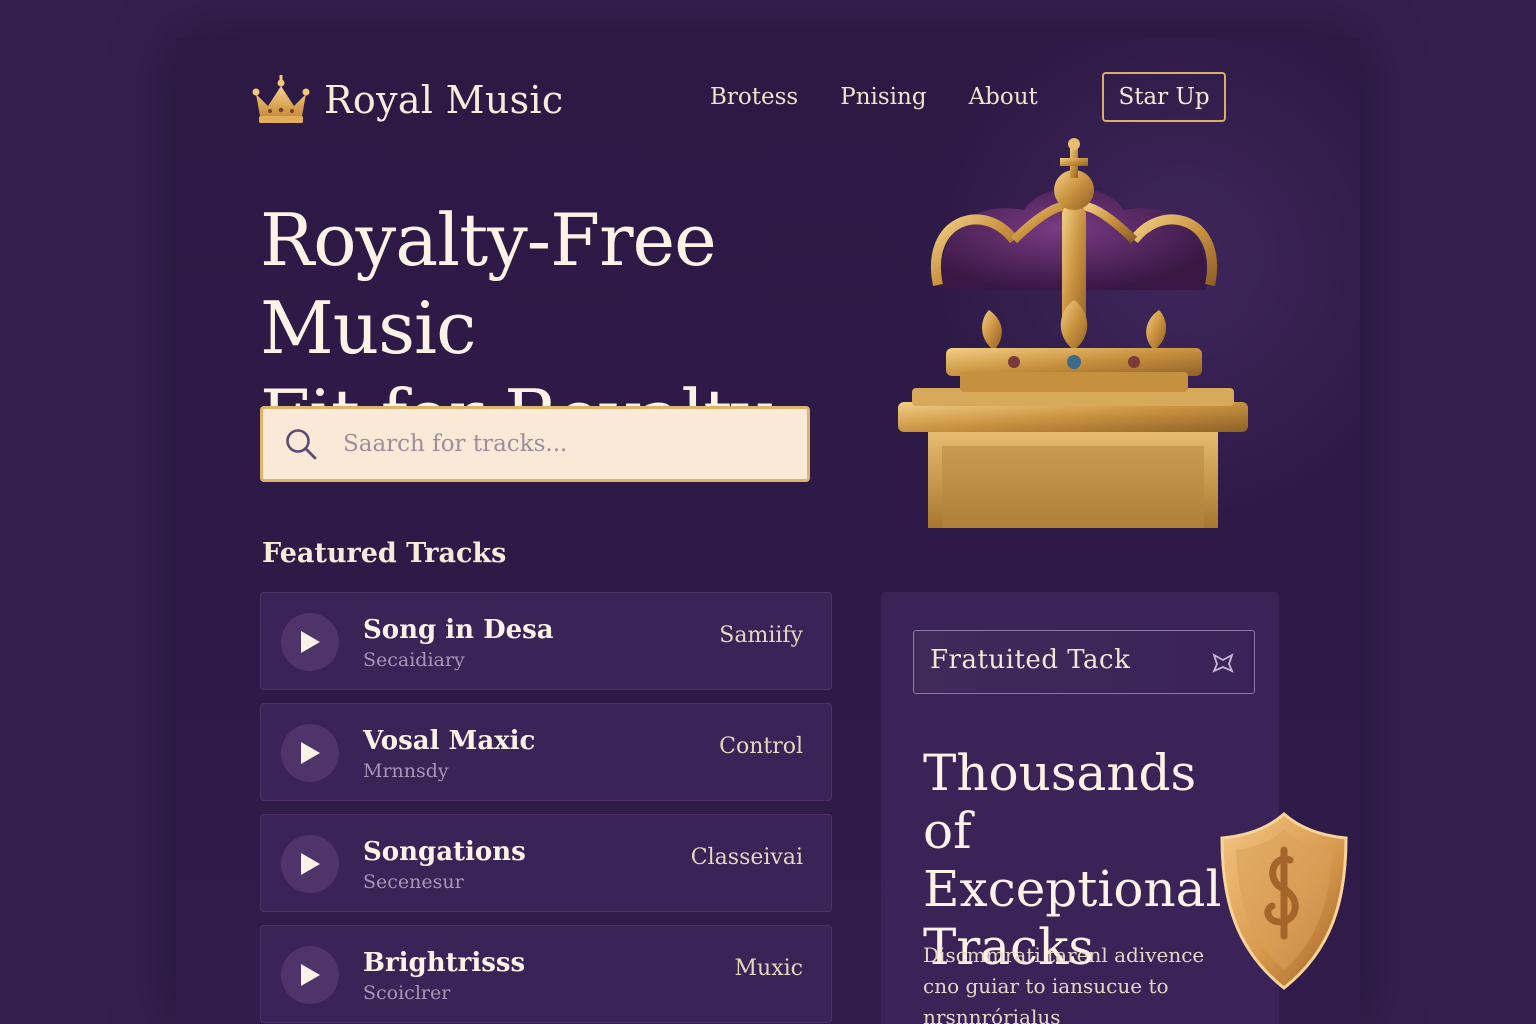 The height and width of the screenshot is (1024, 1536). What do you see at coordinates (1072, 889) in the screenshot?
I see `promo-title-line2: Exceptional` at bounding box center [1072, 889].